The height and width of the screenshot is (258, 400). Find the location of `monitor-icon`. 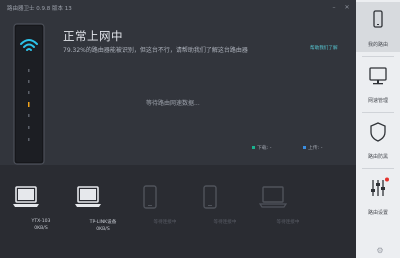

monitor-icon is located at coordinates (378, 76).